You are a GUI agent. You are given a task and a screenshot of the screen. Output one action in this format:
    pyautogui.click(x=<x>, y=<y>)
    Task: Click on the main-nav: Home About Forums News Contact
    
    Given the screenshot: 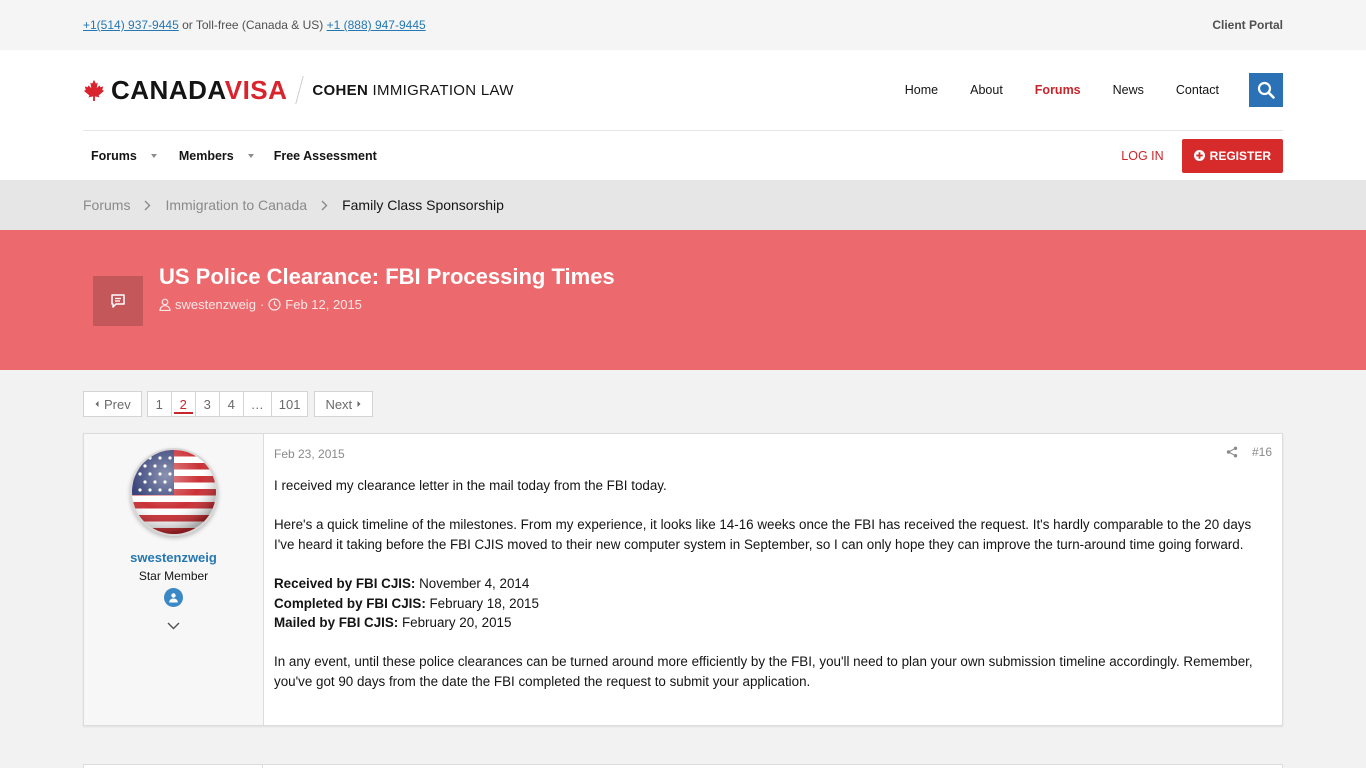 What is the action you would take?
    pyautogui.click(x=1078, y=90)
    